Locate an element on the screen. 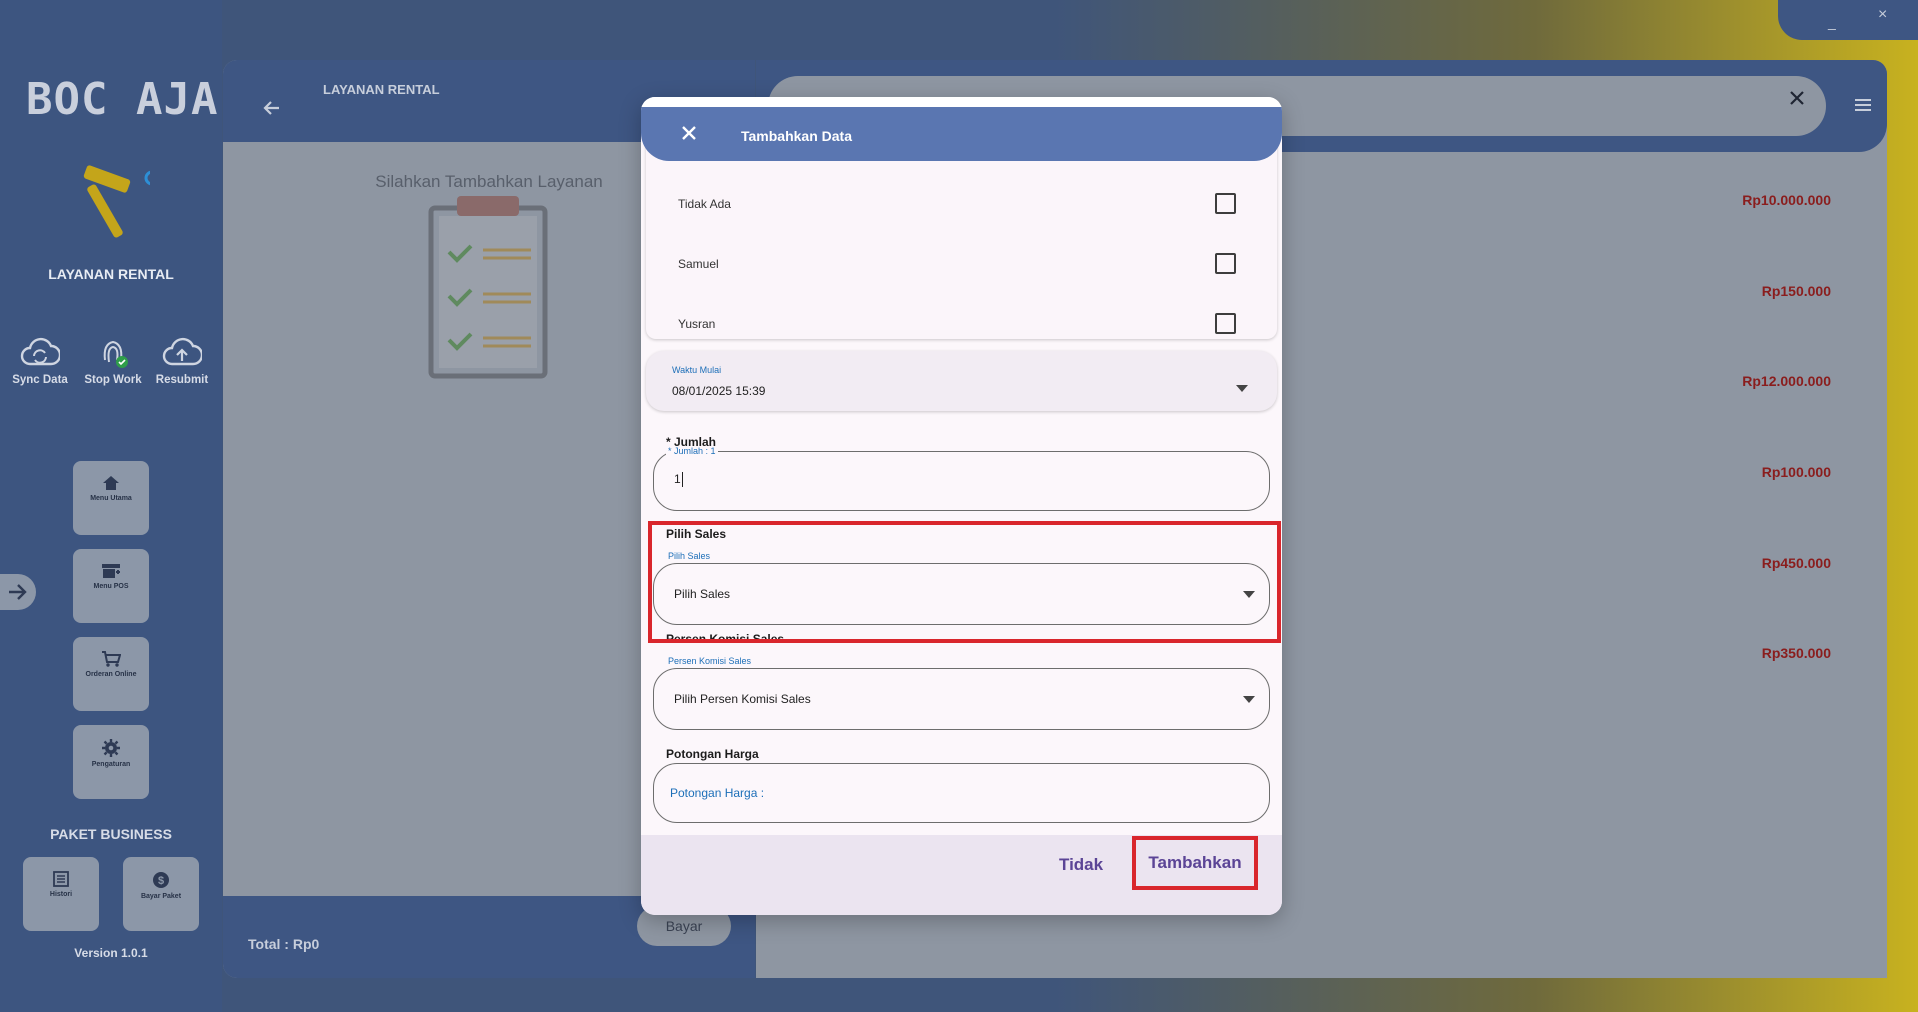  clear-search-button is located at coordinates (1797, 100).